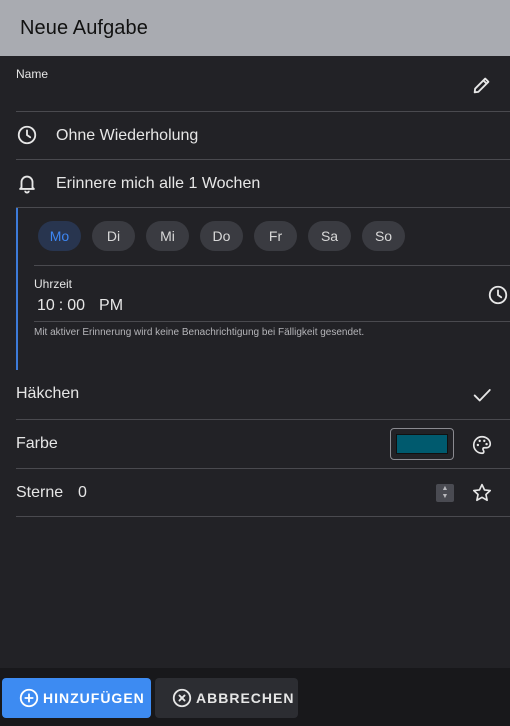 This screenshot has height=726, width=510. What do you see at coordinates (76, 306) in the screenshot?
I see `time-minutes: 00` at bounding box center [76, 306].